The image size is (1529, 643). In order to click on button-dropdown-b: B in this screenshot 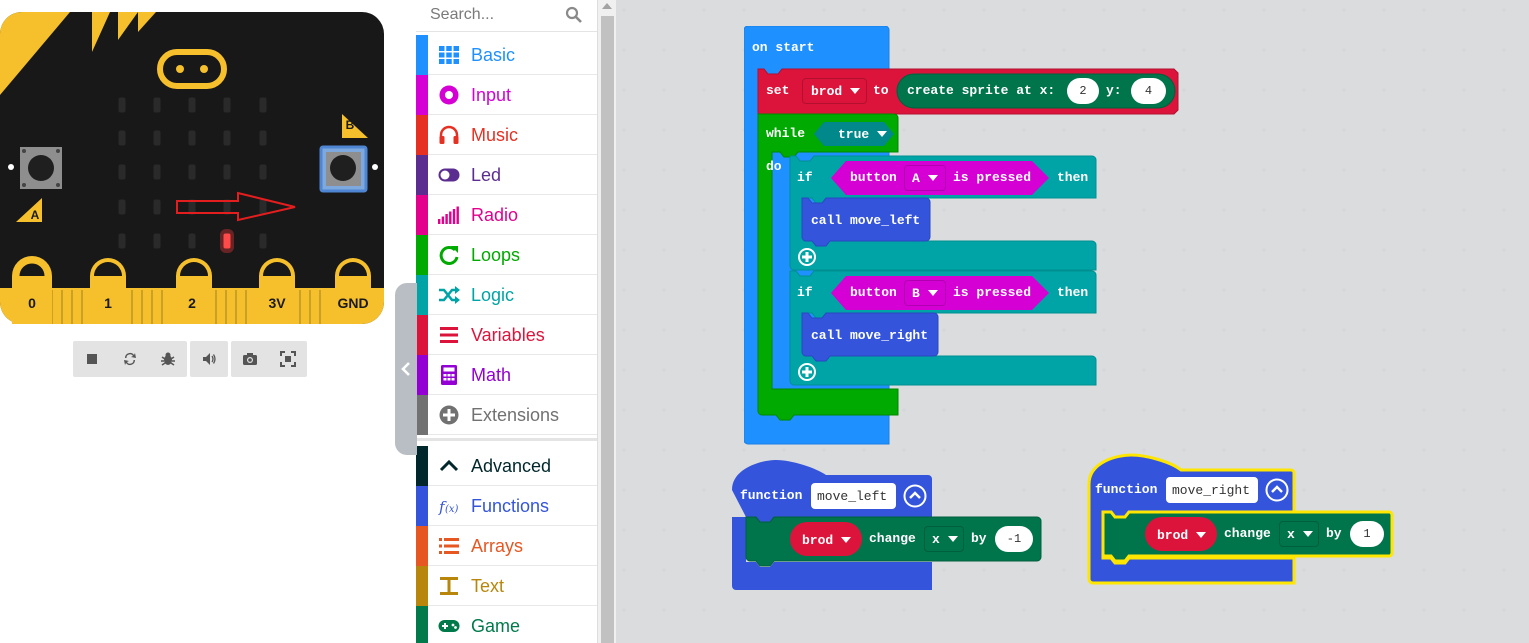, I will do `click(925, 293)`.